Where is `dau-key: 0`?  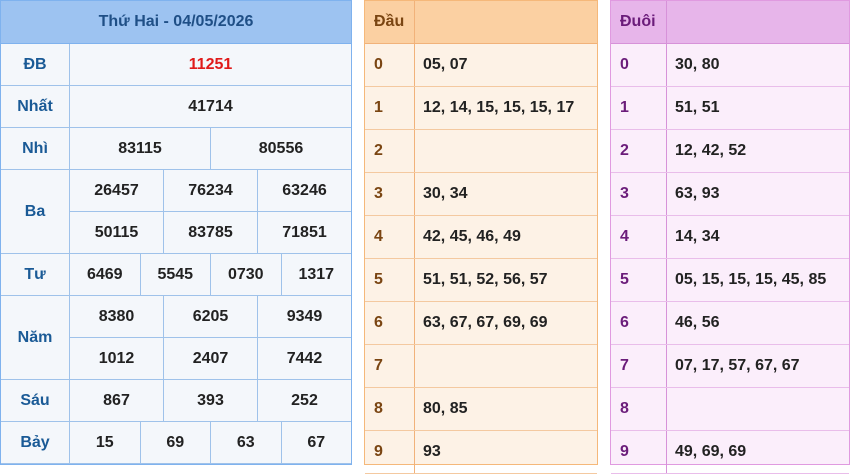
dau-key: 0 is located at coordinates (390, 65).